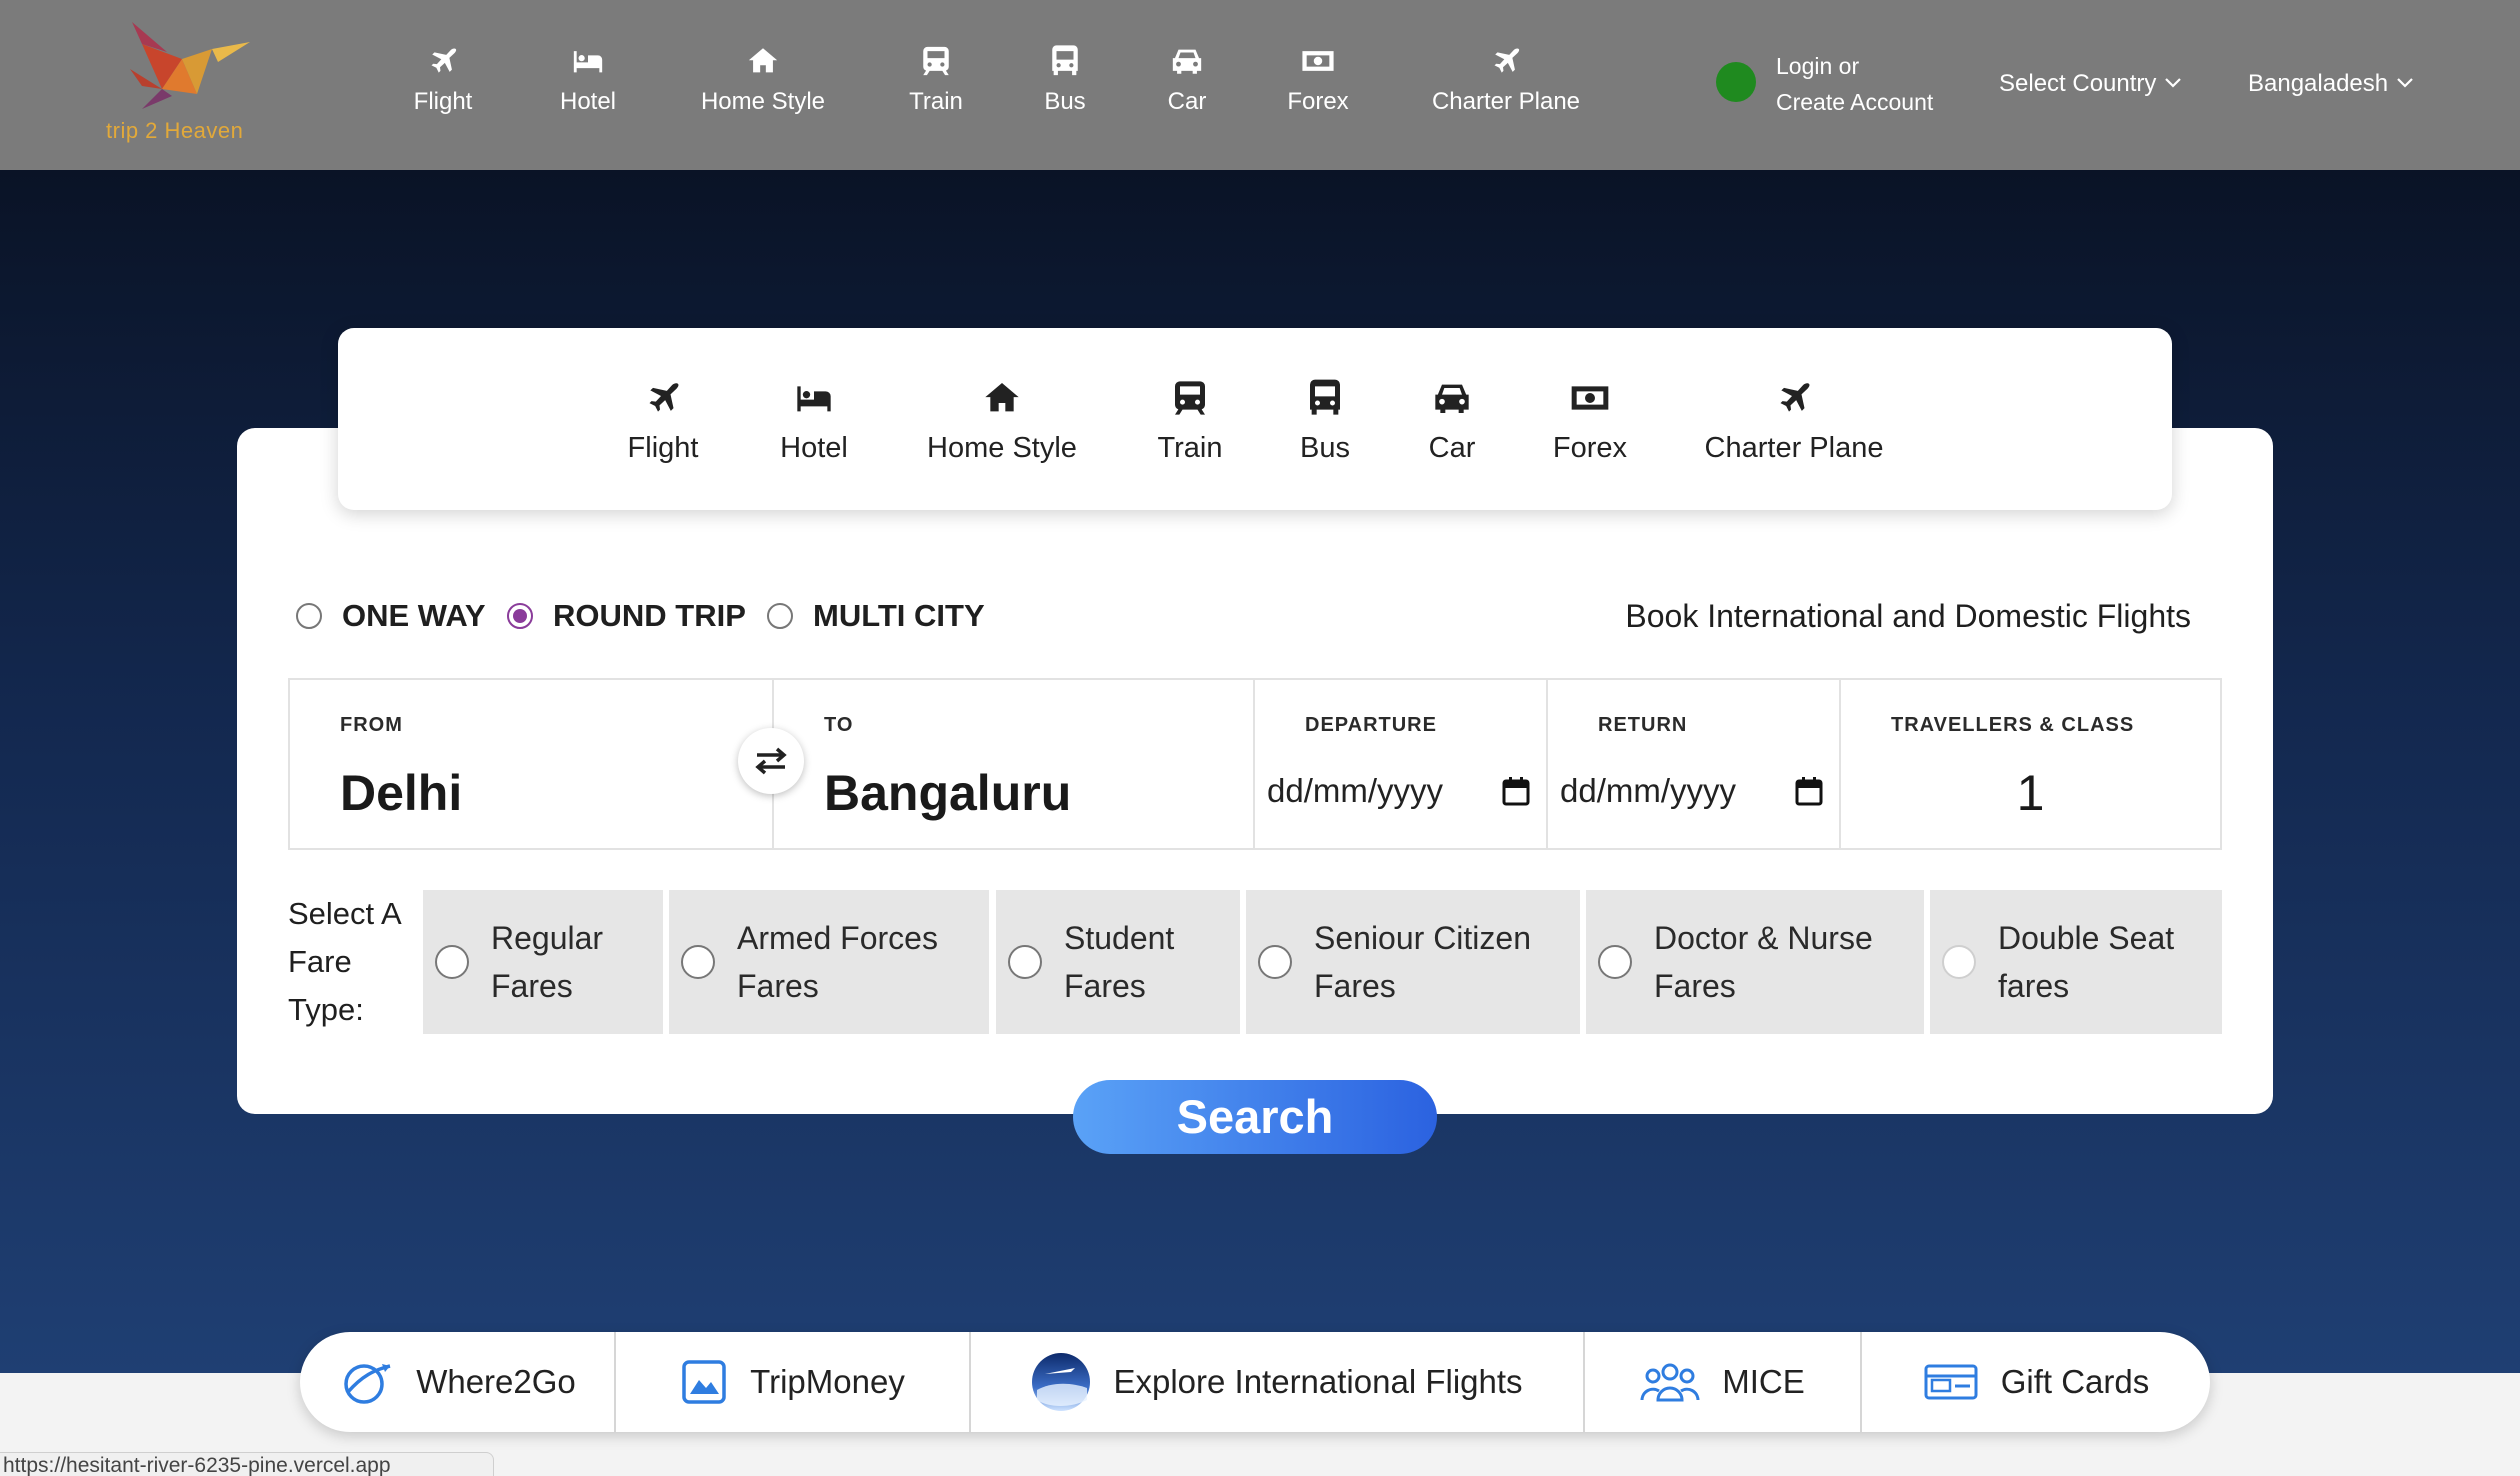  I want to click on departure-date-input: dd/mm/yyyy, so click(1355, 791).